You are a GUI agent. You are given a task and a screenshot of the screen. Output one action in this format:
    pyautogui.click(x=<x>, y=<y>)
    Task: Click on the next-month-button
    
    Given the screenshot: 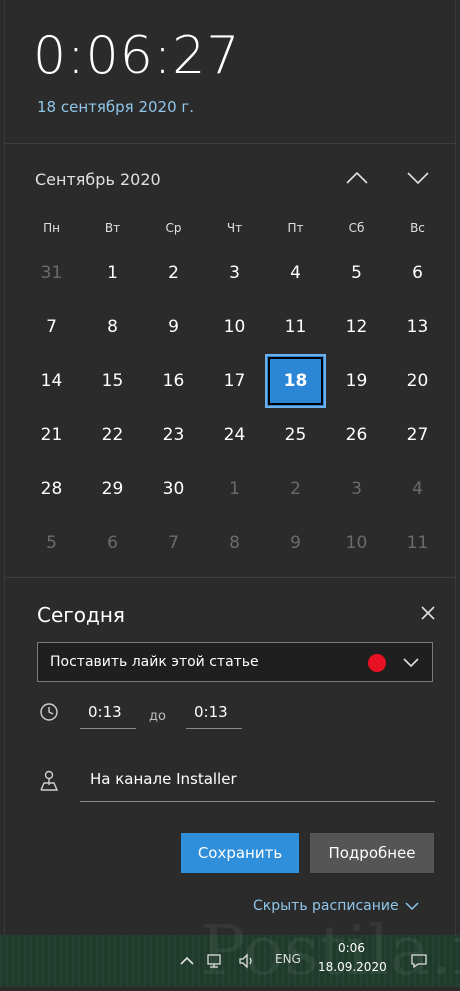 What is the action you would take?
    pyautogui.click(x=418, y=178)
    